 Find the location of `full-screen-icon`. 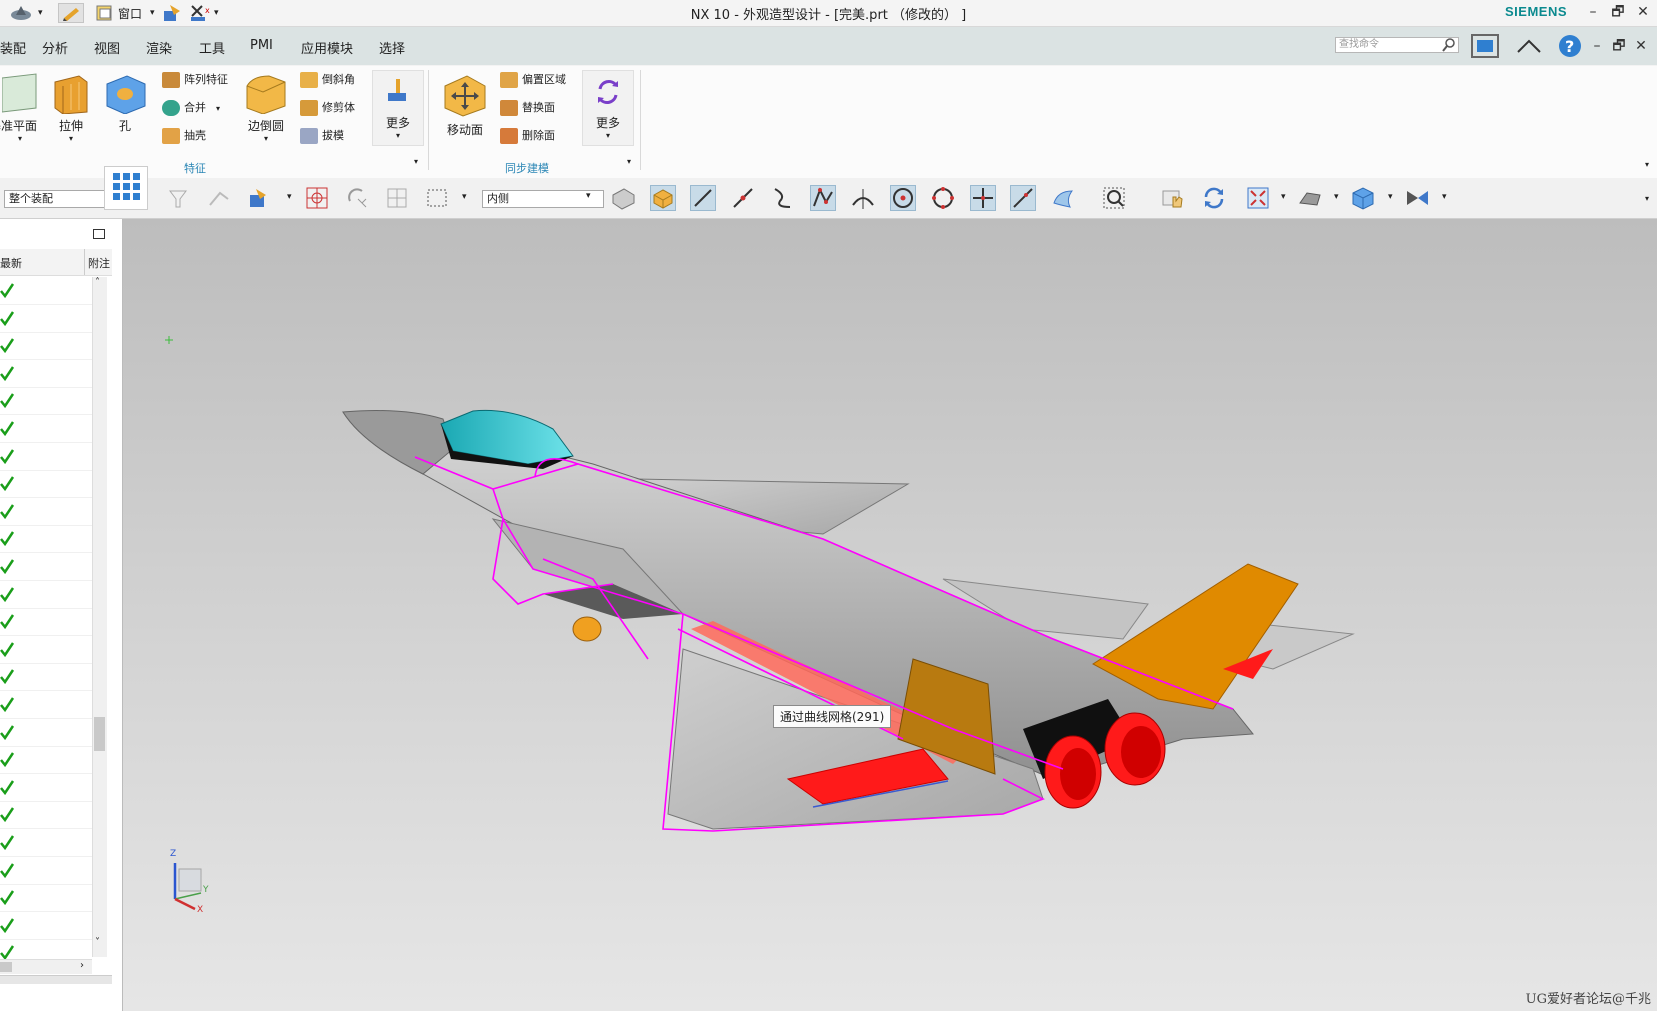

full-screen-icon is located at coordinates (1485, 46).